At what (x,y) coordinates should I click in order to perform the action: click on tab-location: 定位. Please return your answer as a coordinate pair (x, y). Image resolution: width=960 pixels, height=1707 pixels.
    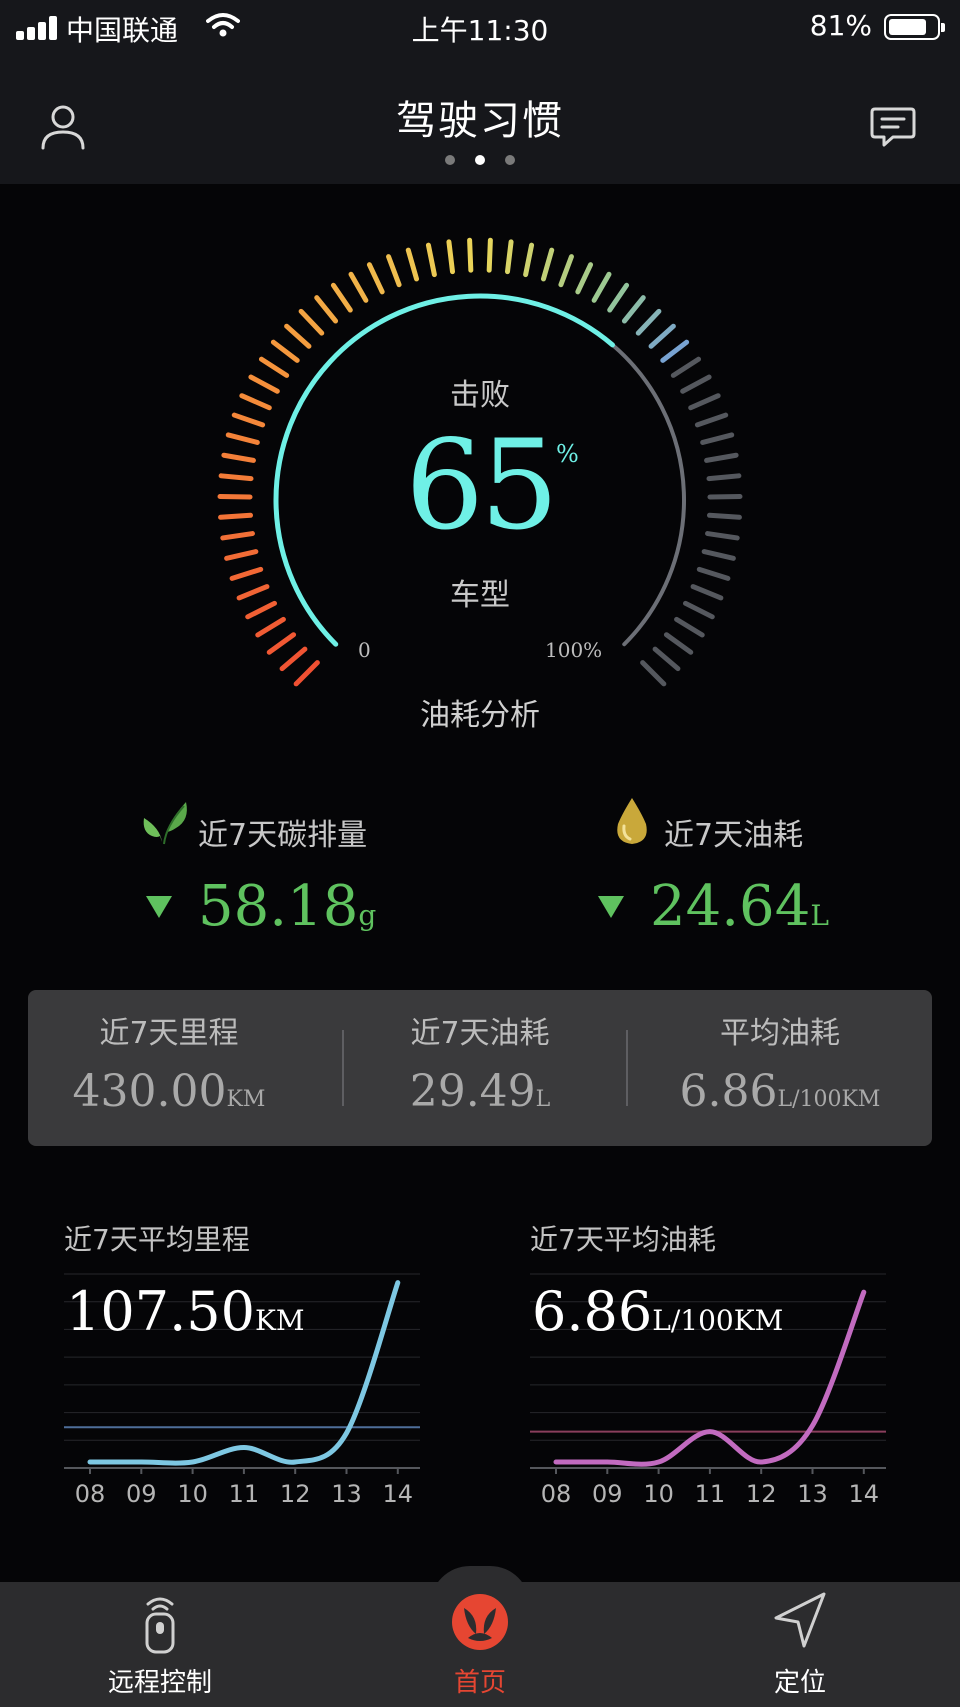
    Looking at the image, I should click on (800, 1644).